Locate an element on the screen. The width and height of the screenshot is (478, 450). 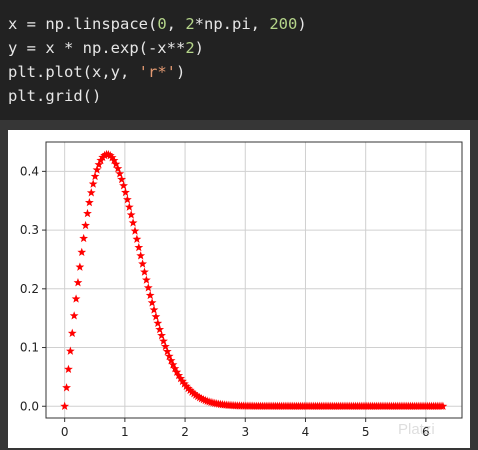
x-tick-label: 3 is located at coordinates (245, 432).